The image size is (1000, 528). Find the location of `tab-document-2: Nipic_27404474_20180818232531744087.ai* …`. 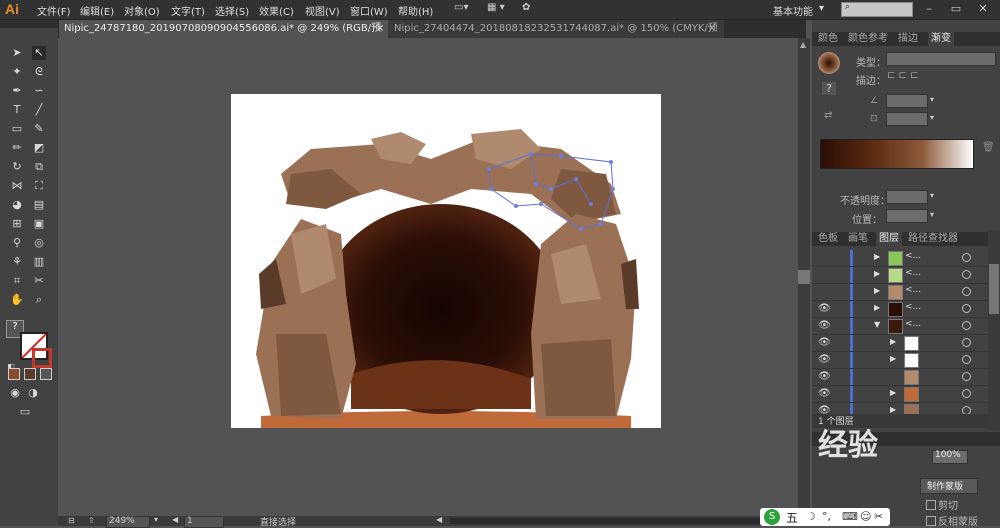

tab-document-2: Nipic_27404474_20180818232531744087.ai* … is located at coordinates (556, 36).